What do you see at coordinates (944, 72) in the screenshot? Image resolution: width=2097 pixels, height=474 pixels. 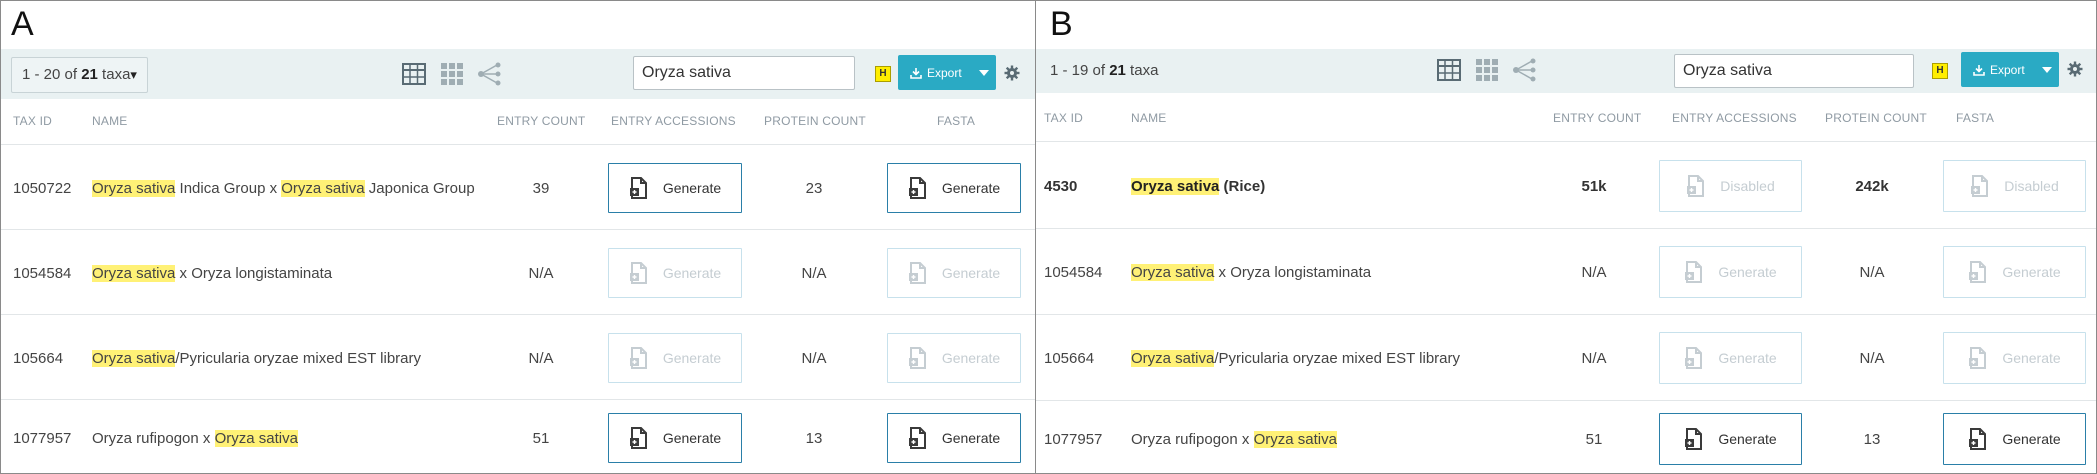 I see `export-label: Export` at bounding box center [944, 72].